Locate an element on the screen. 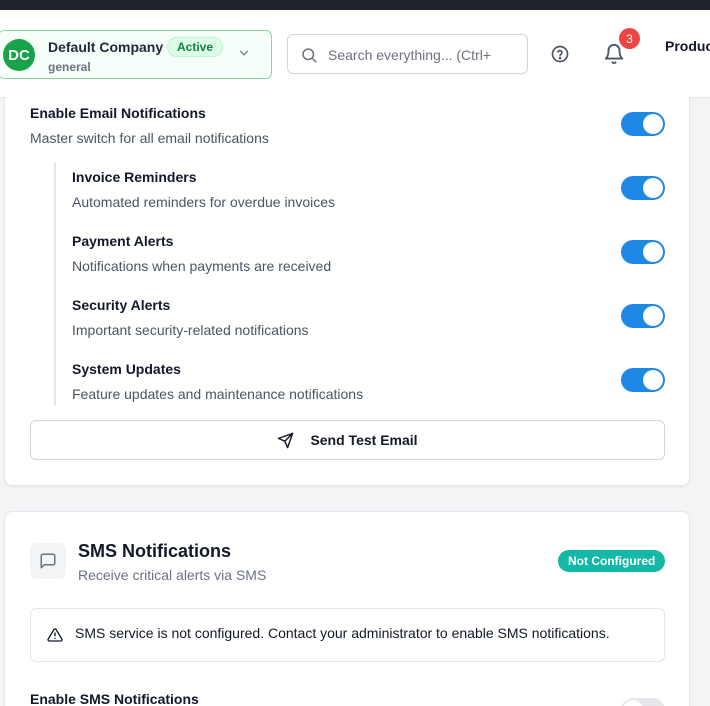  system-updates-title: System Updates is located at coordinates (126, 369).